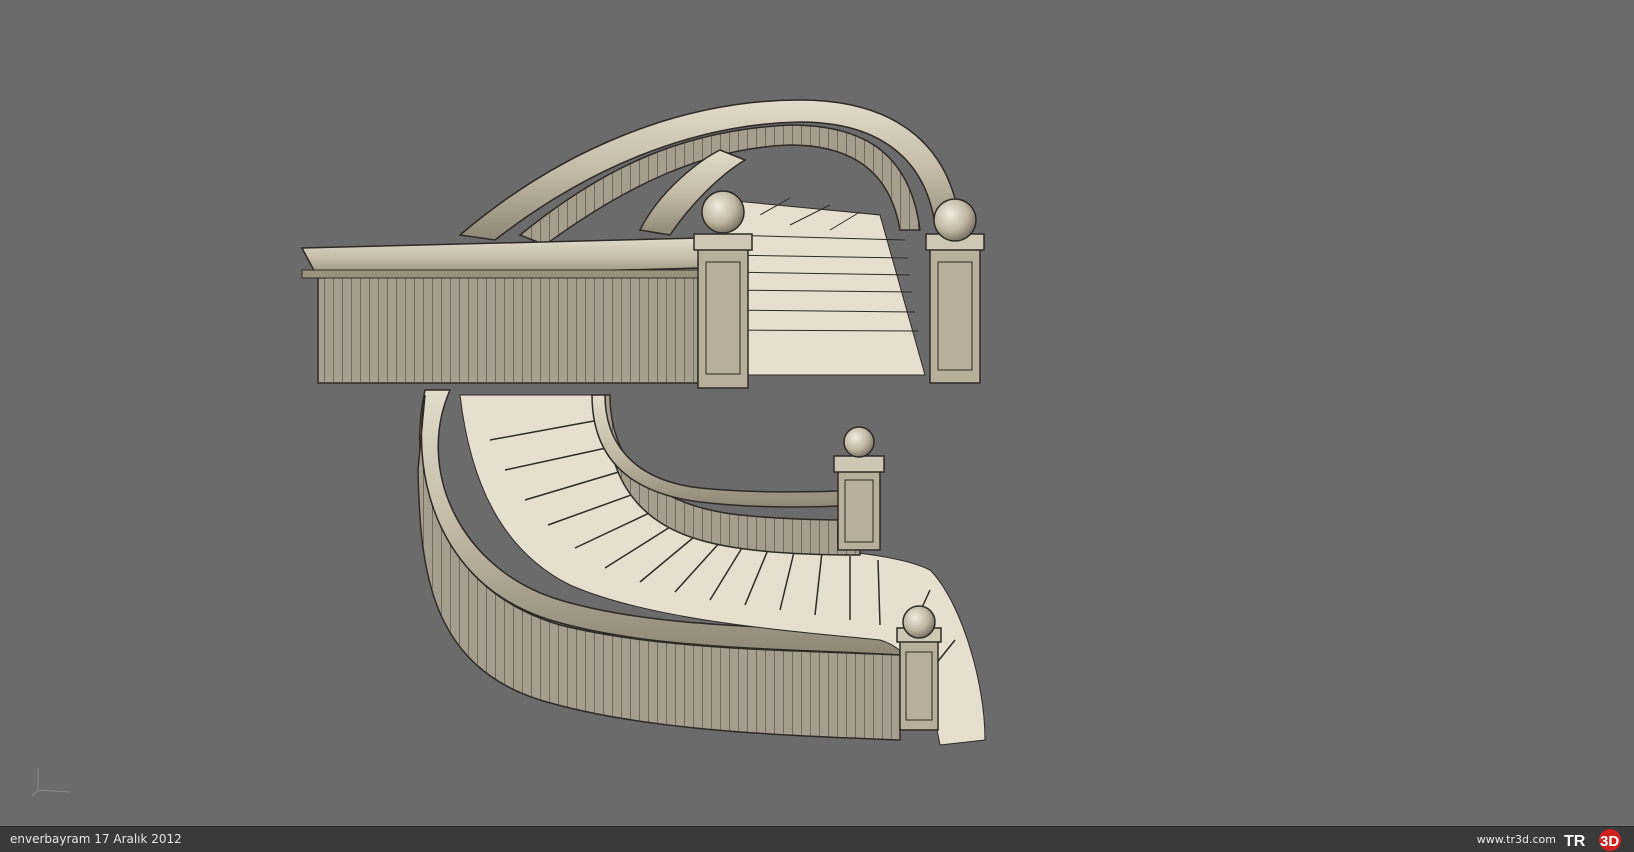 The height and width of the screenshot is (852, 1634). I want to click on upper-treads, so click(825, 287).